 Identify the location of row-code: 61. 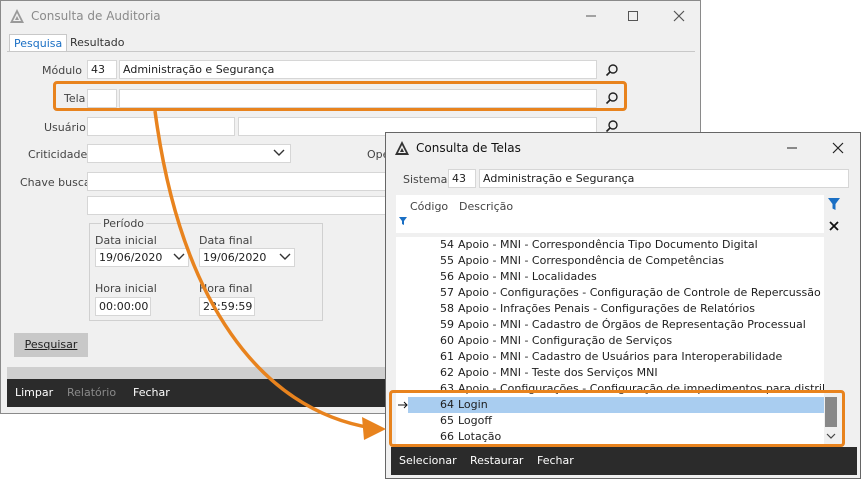
(447, 356).